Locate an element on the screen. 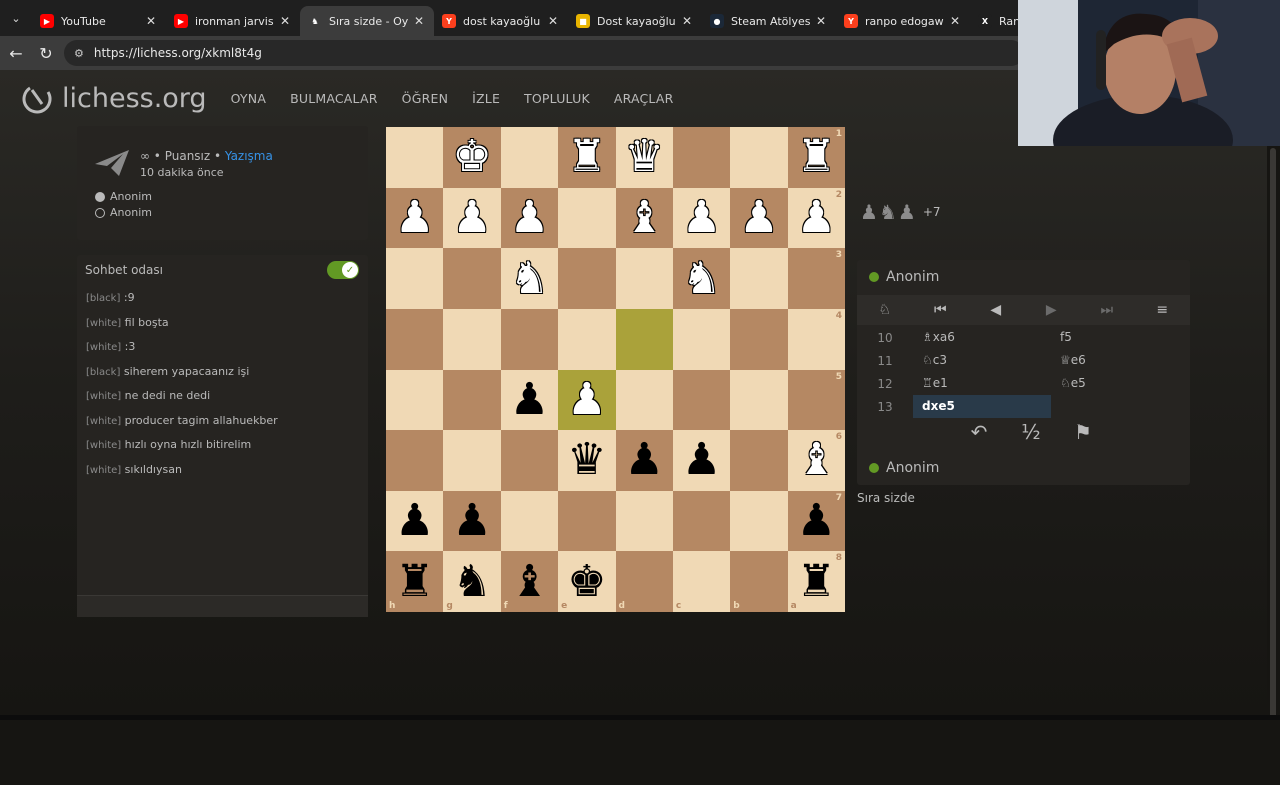 The width and height of the screenshot is (1280, 785). browser-tab: ■ Dost kayaoğlu erikl ✕ is located at coordinates (635, 21).